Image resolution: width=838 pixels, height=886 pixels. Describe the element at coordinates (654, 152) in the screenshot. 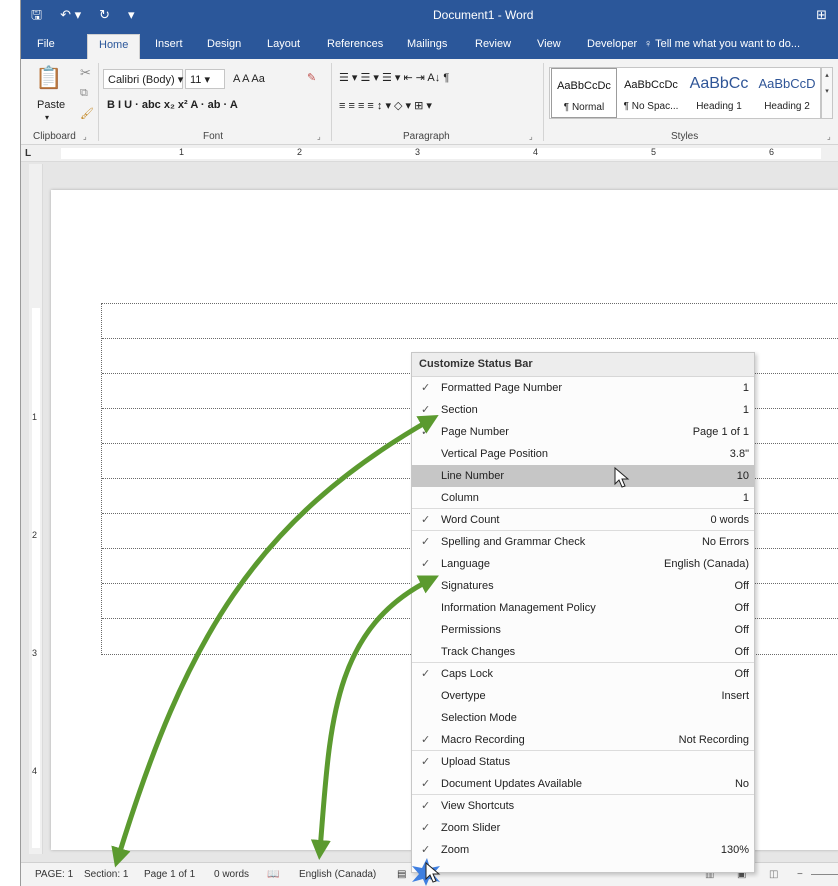

I see `ruler-number: 5` at that location.